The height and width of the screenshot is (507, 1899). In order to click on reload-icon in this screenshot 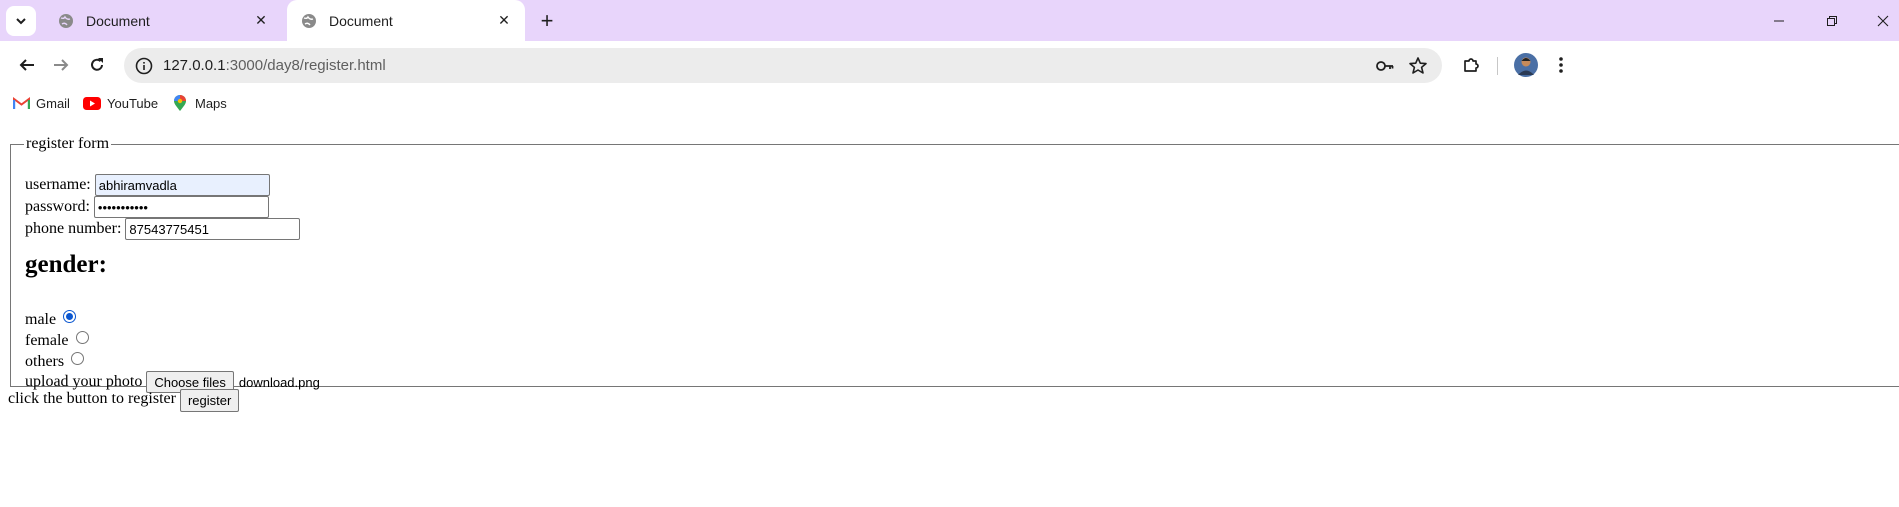, I will do `click(97, 64)`.